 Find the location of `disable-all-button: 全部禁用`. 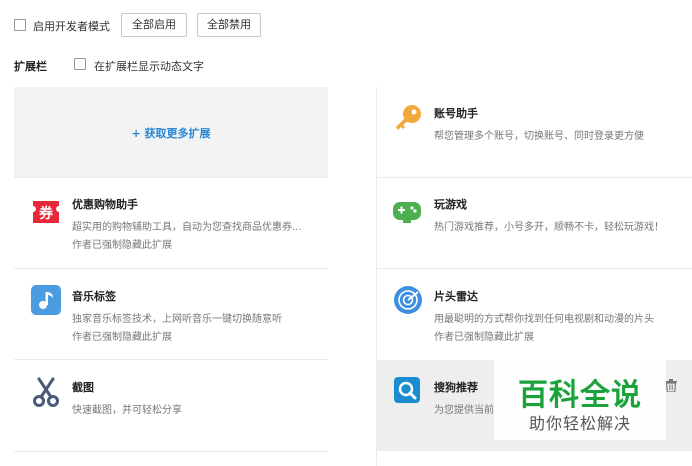

disable-all-button: 全部禁用 is located at coordinates (229, 25).